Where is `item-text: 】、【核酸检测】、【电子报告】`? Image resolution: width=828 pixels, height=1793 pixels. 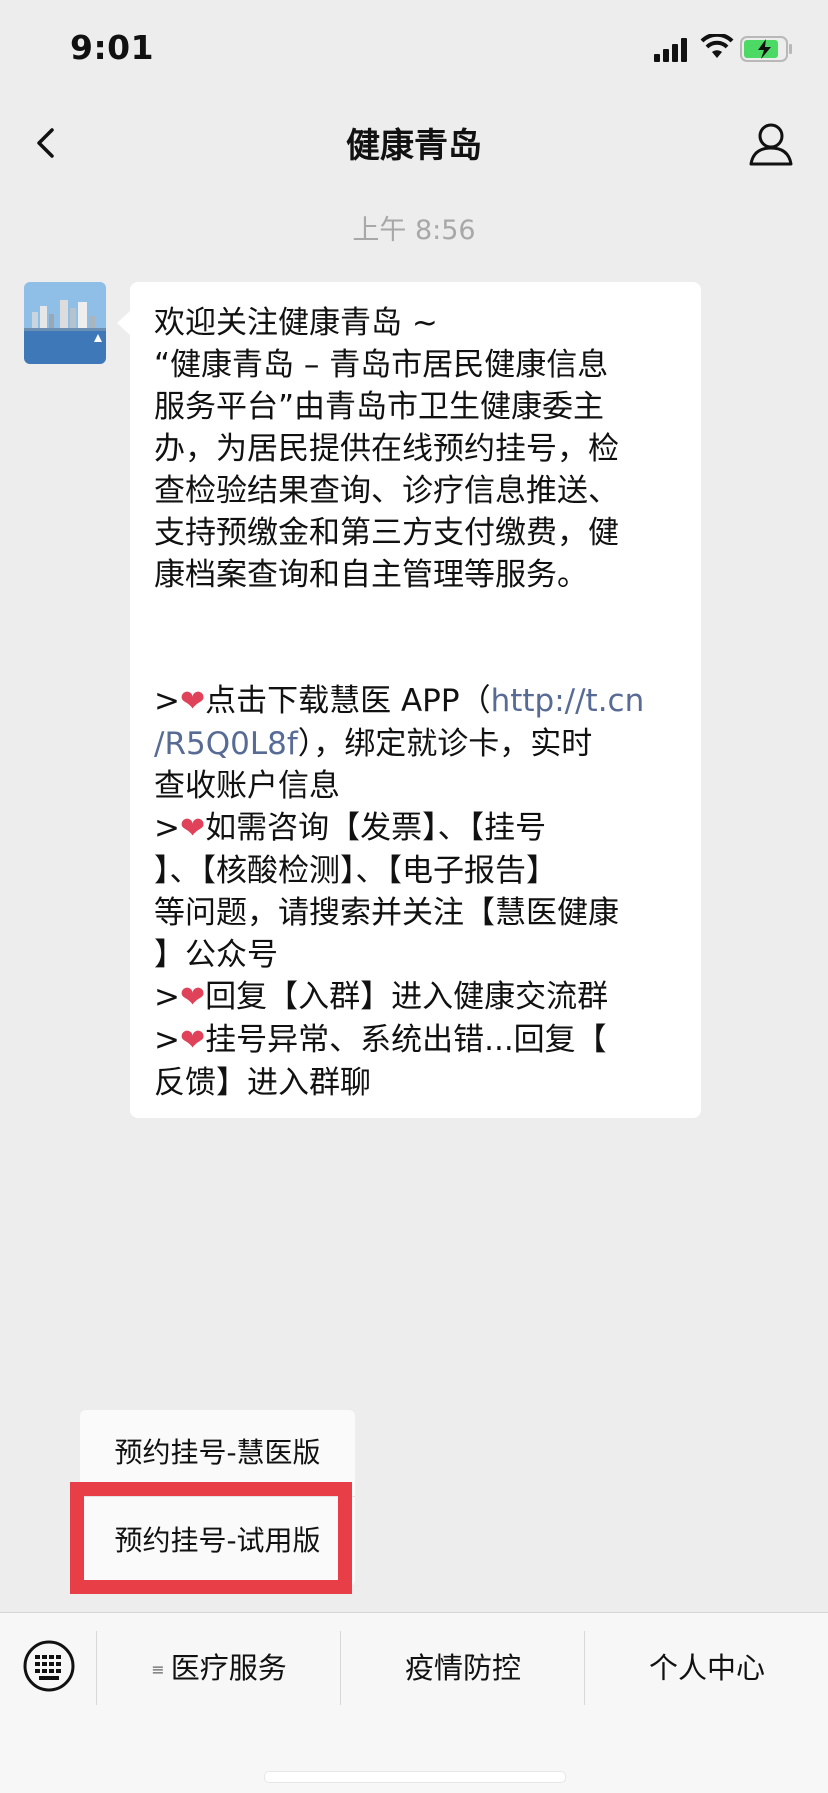
item-text: 】、【核酸检测】、【电子报告】 is located at coordinates (355, 871).